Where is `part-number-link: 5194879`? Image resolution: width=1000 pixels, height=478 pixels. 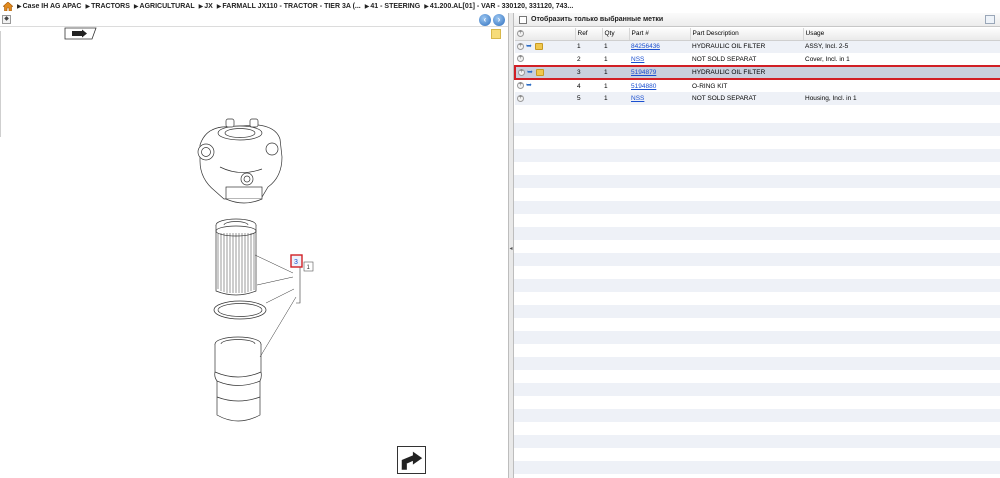 part-number-link: 5194879 is located at coordinates (643, 72).